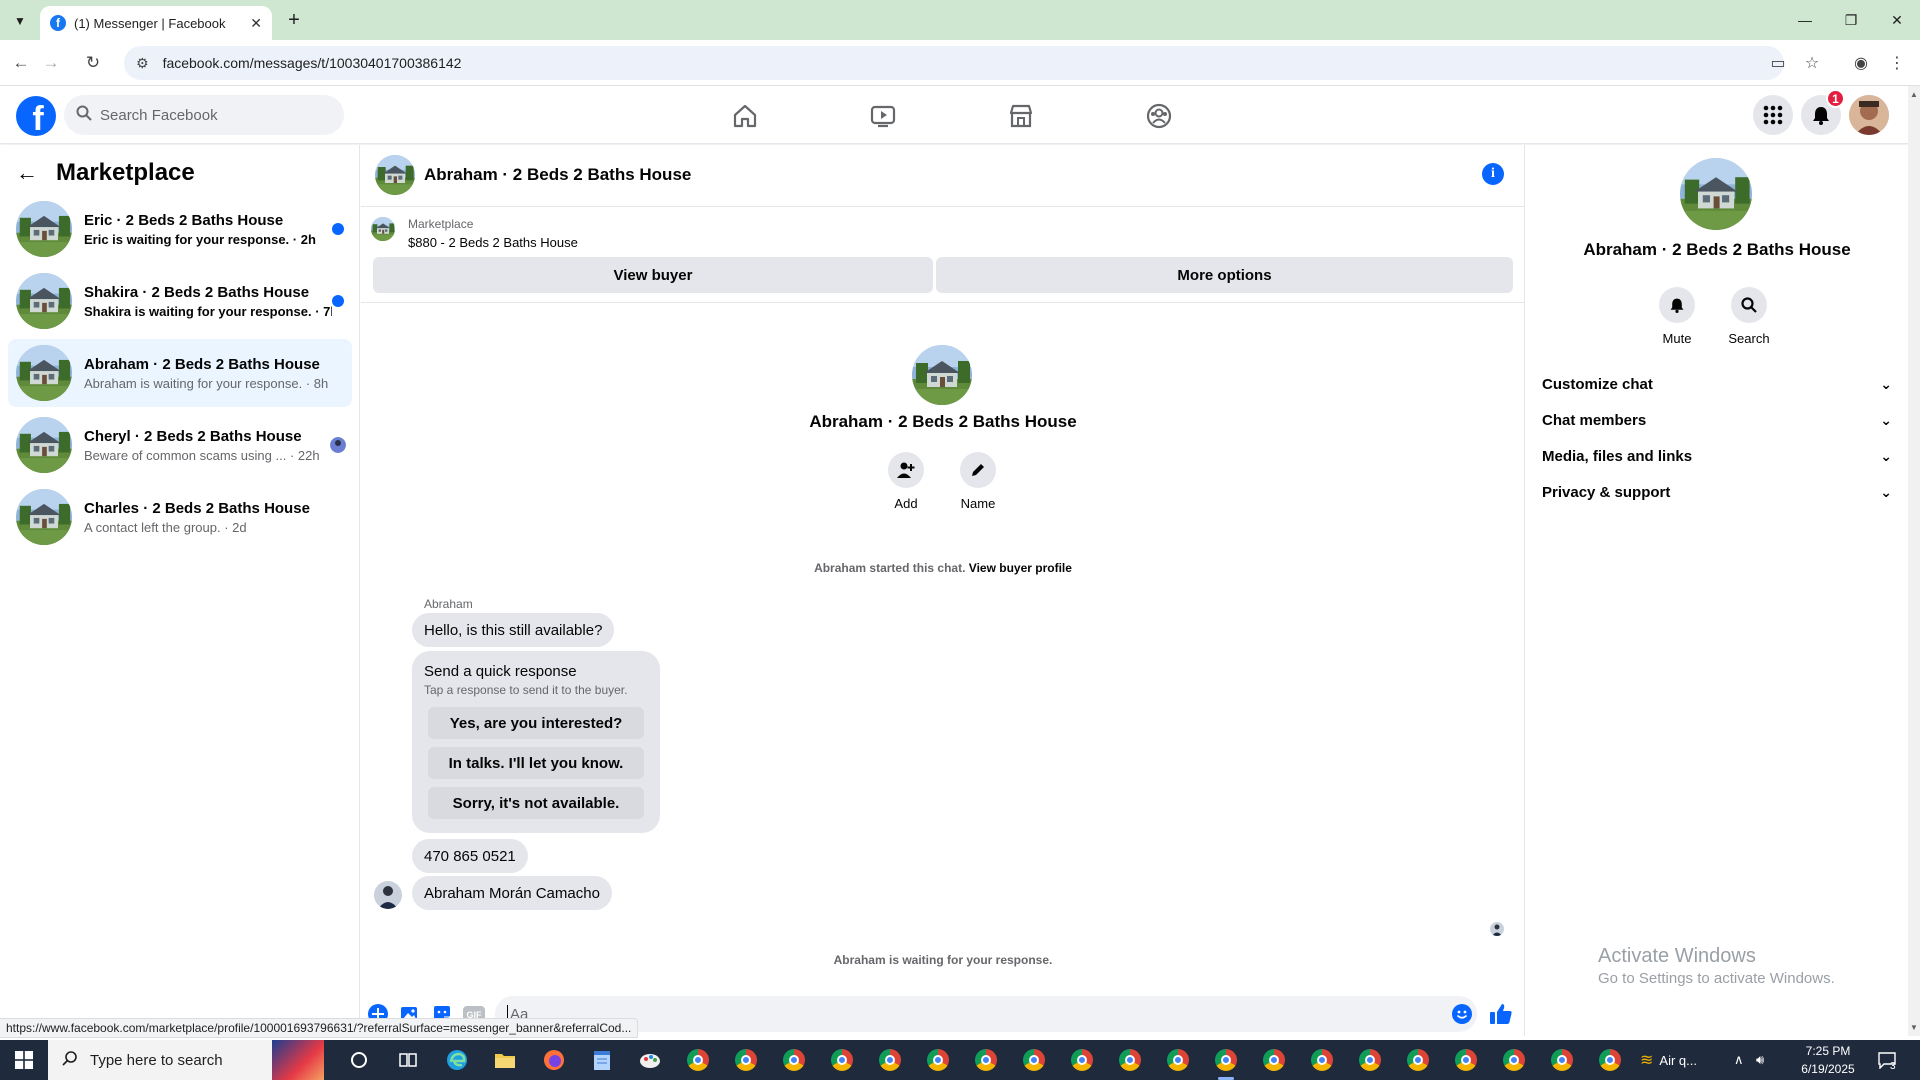 This screenshot has width=1920, height=1080. I want to click on unread-dot-icon, so click(338, 229).